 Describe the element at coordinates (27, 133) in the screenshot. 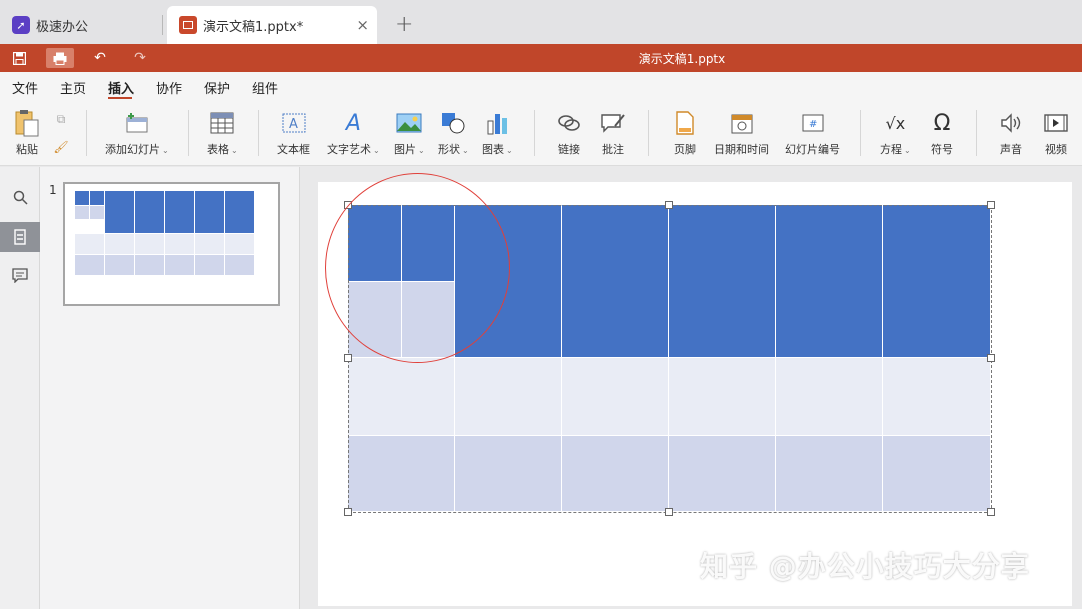

I see `paste-button: 粘贴` at that location.